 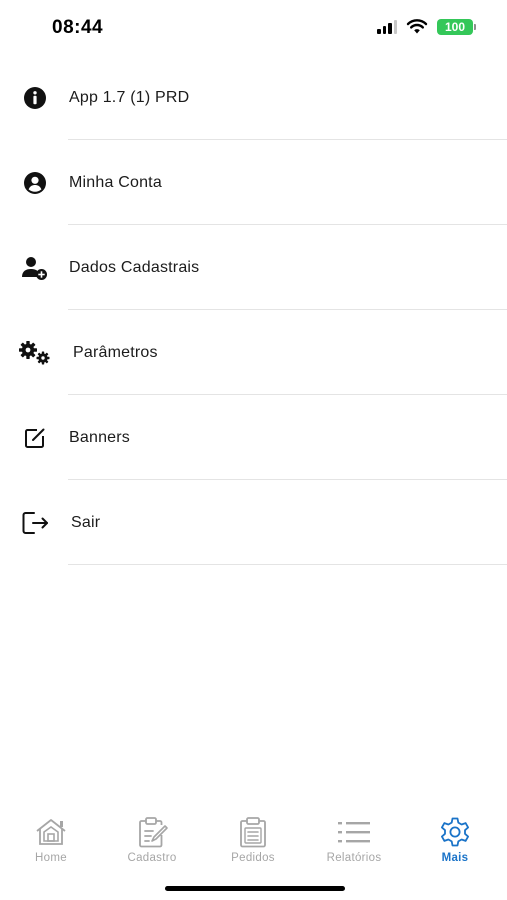 What do you see at coordinates (115, 352) in the screenshot?
I see `menu-item-label: Parâmetros` at bounding box center [115, 352].